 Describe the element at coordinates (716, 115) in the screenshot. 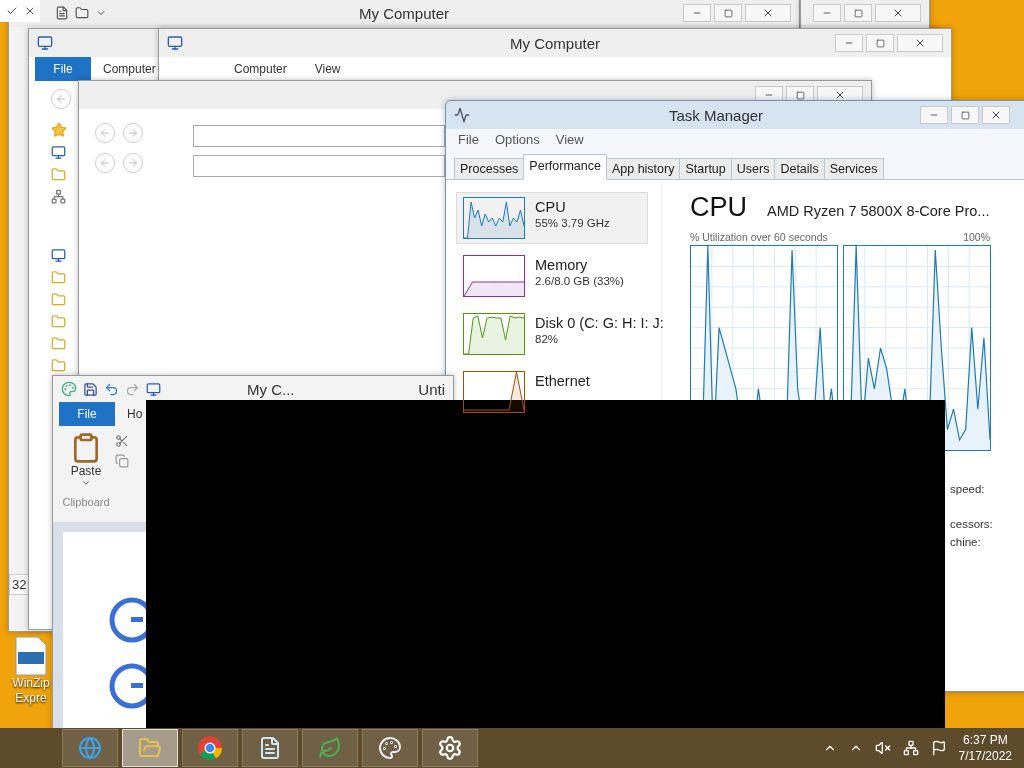

I see `window-title: Task Manager` at that location.